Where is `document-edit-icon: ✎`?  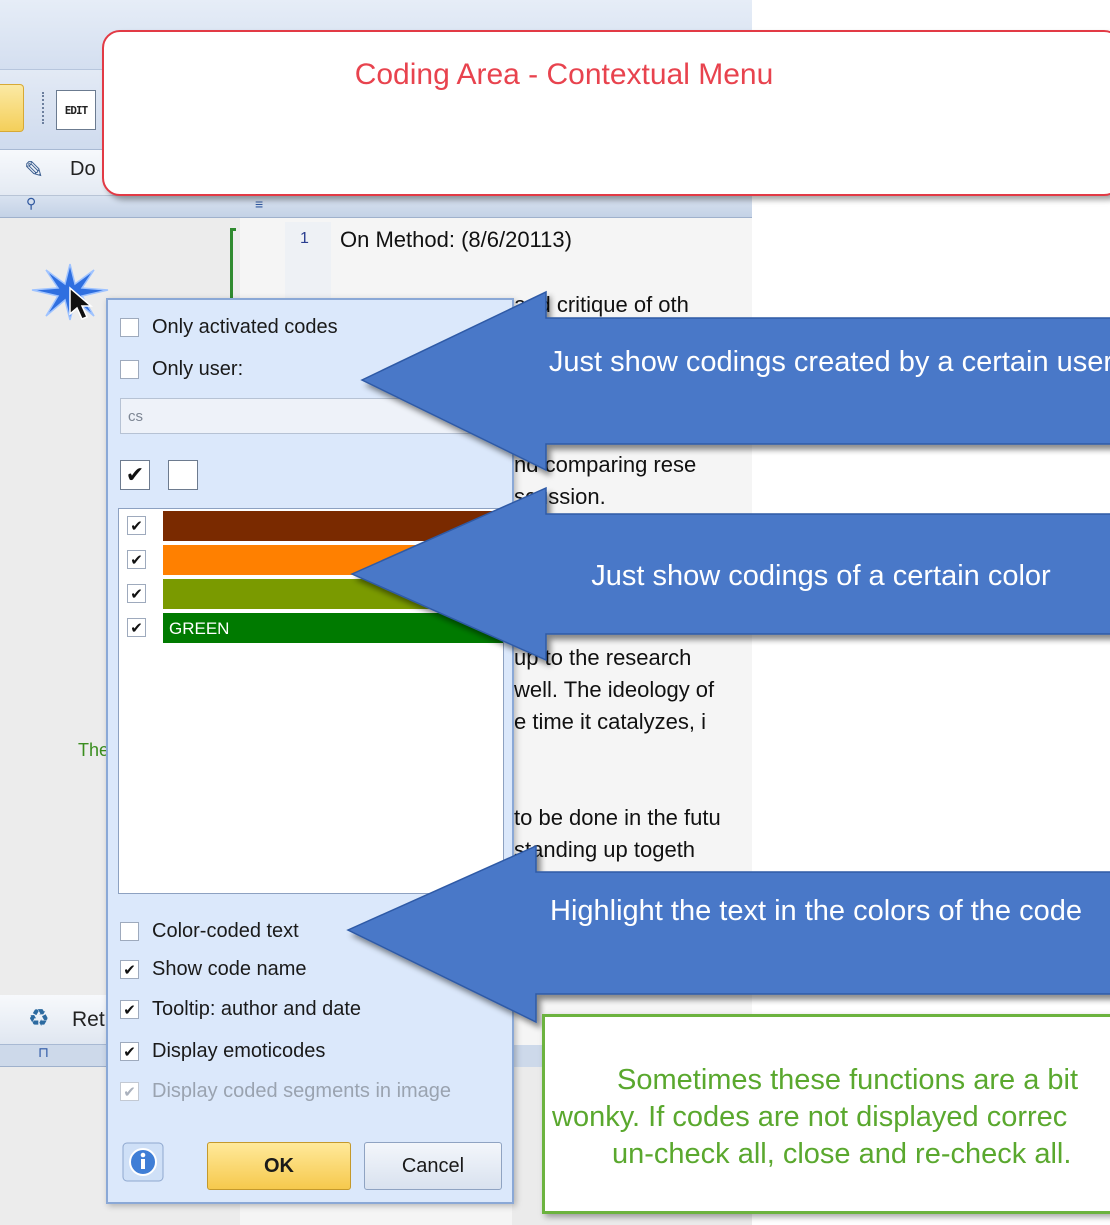 document-edit-icon: ✎ is located at coordinates (34, 170).